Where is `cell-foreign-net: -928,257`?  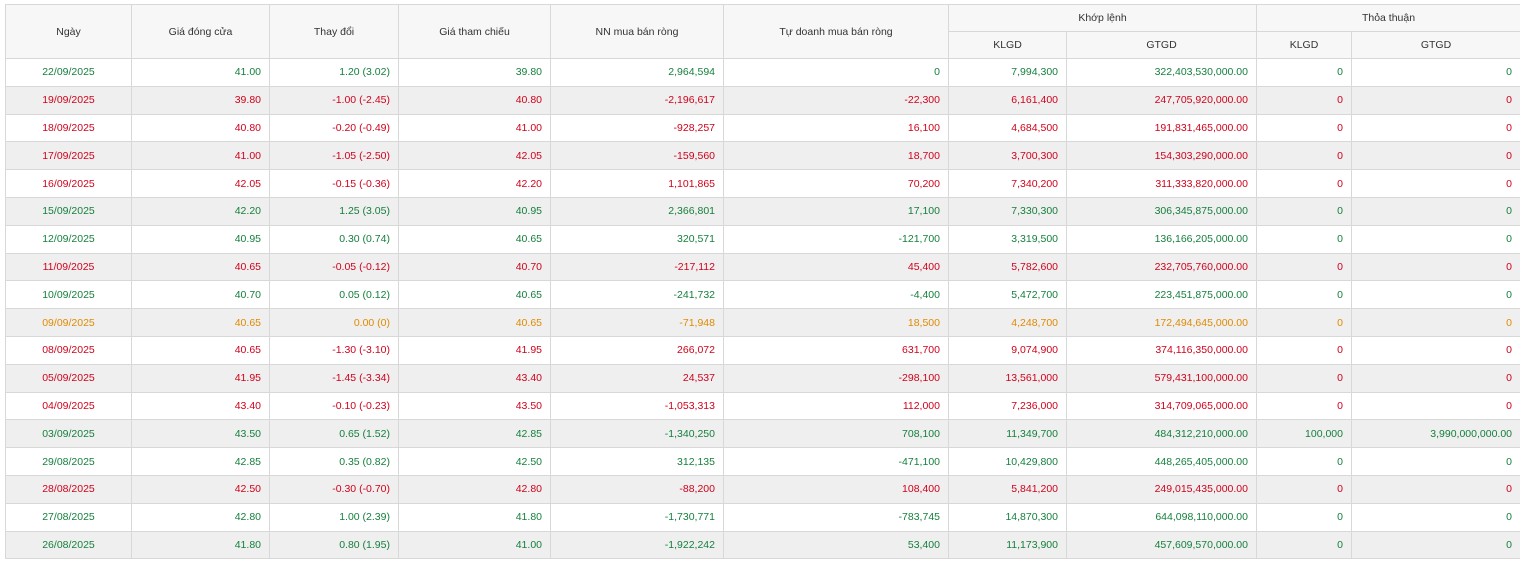
cell-foreign-net: -928,257 is located at coordinates (637, 128).